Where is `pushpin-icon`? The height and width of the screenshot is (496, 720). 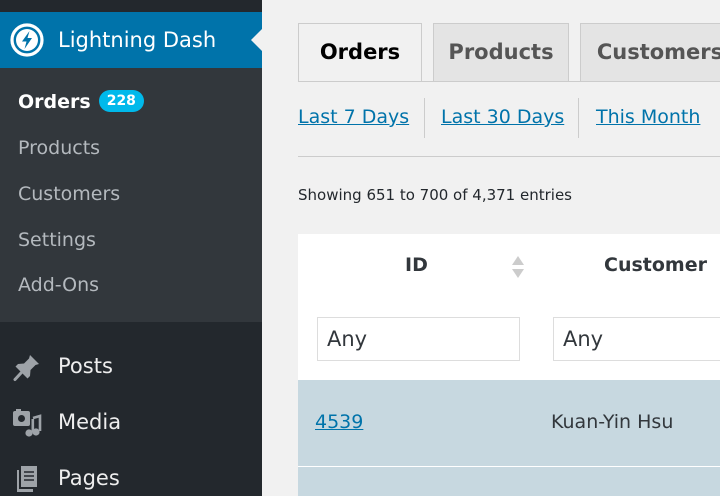 pushpin-icon is located at coordinates (26, 368).